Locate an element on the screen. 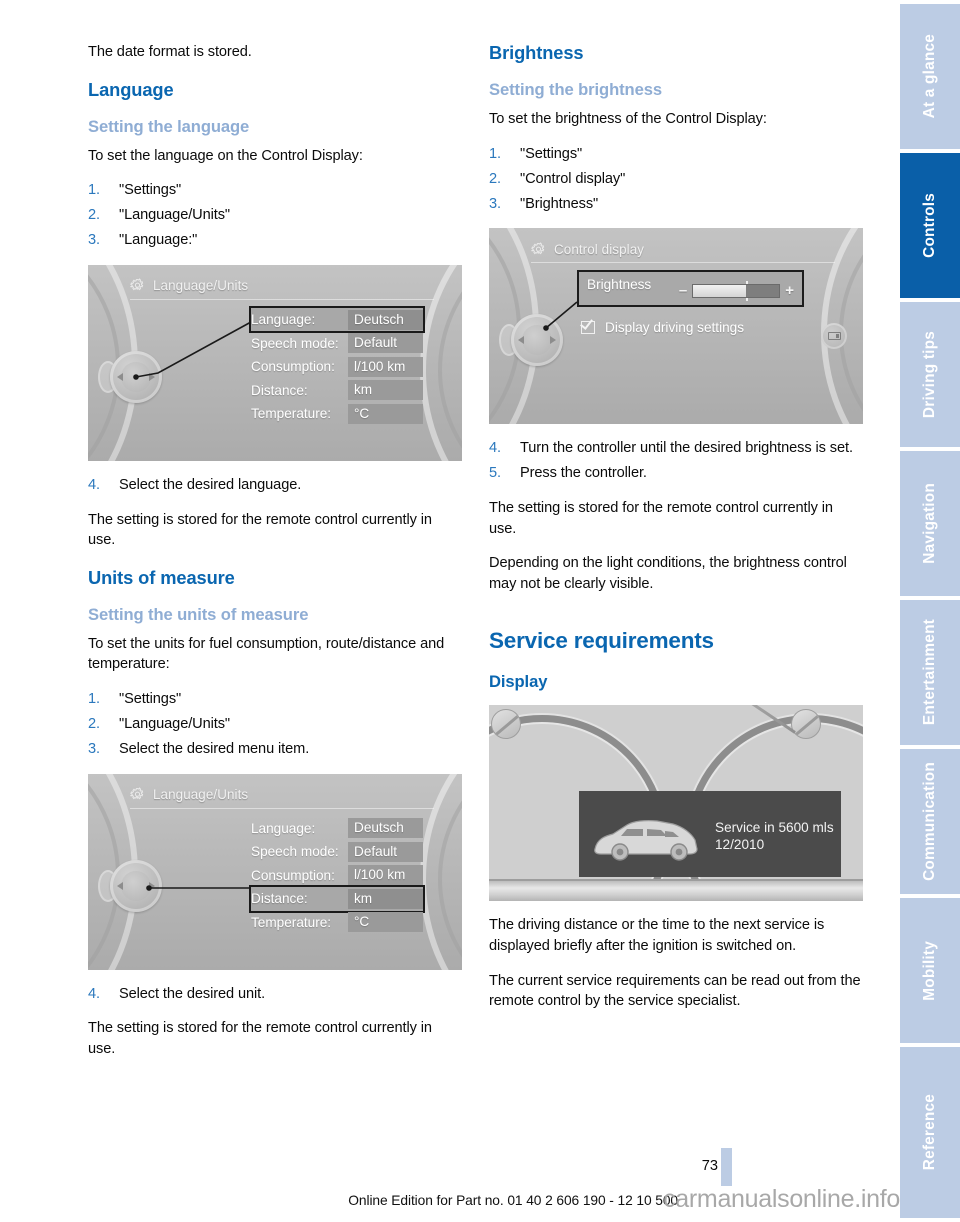 Image resolution: width=960 pixels, height=1222 pixels. subheading-display: Display is located at coordinates (518, 682).